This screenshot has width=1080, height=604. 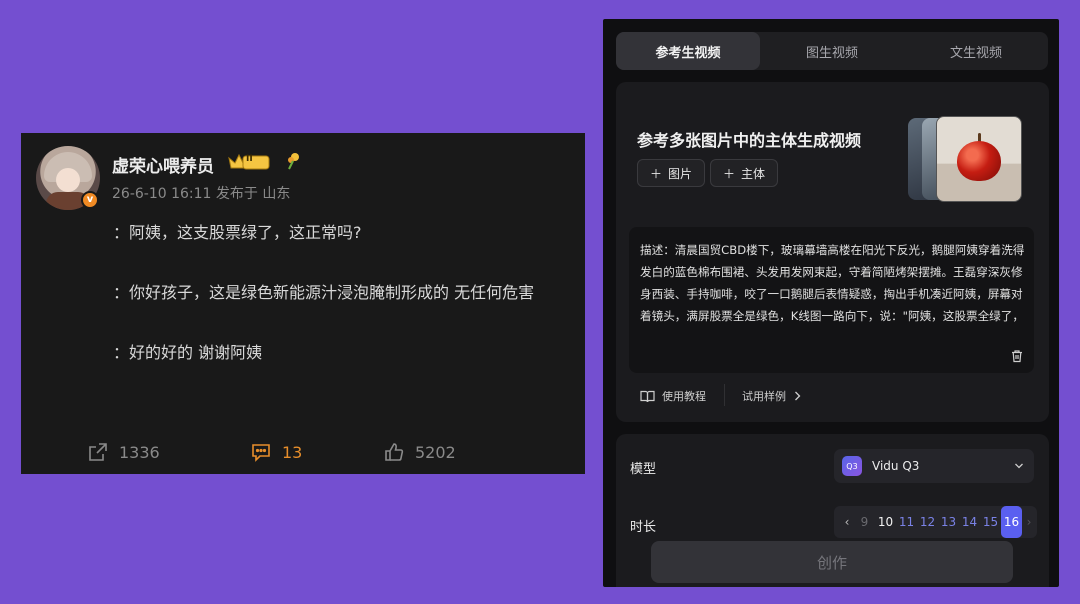 What do you see at coordinates (927, 522) in the screenshot?
I see `duration-option: 12` at bounding box center [927, 522].